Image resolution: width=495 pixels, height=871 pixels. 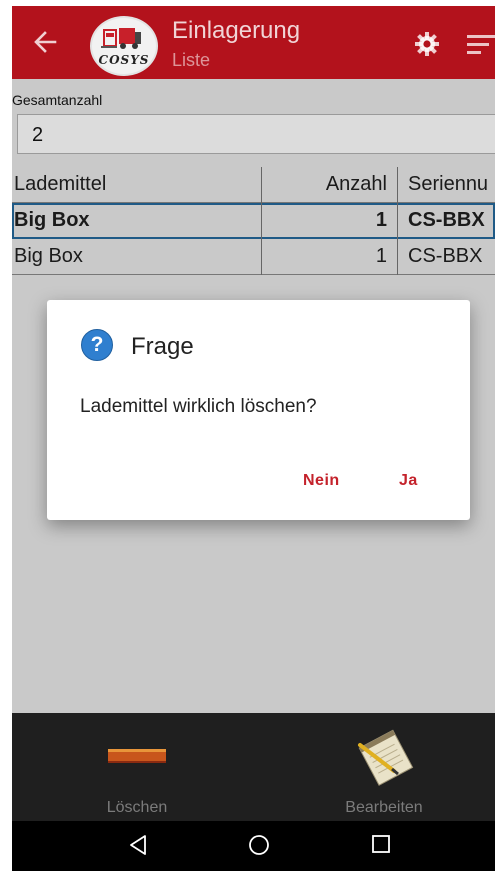 I want to click on delete-bar-icon, so click(x=137, y=756).